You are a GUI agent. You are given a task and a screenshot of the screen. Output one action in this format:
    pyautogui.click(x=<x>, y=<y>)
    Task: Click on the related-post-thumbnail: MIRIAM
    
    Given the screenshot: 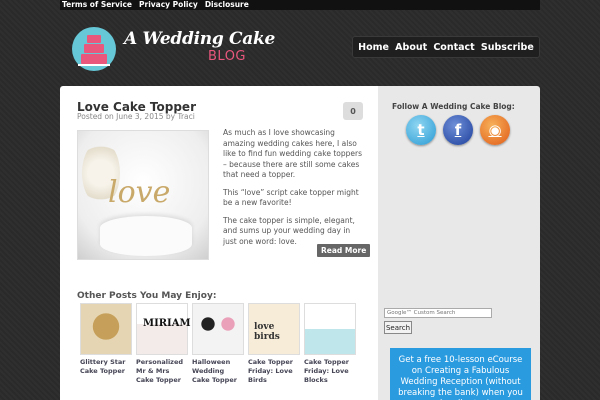 What is the action you would take?
    pyautogui.click(x=163, y=329)
    